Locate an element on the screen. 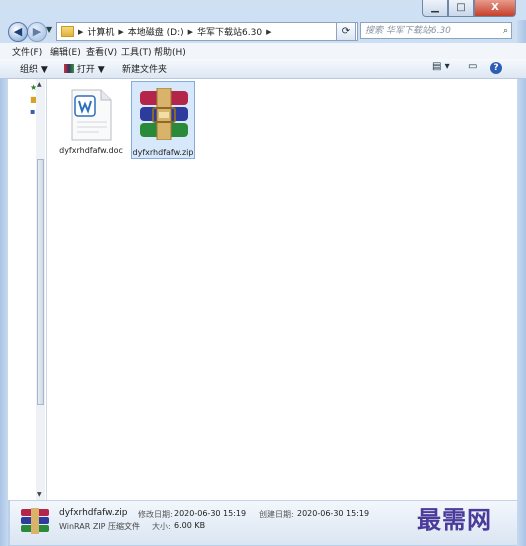 Image resolution: width=526 pixels, height=546 pixels. word-document-icon is located at coordinates (91, 115).